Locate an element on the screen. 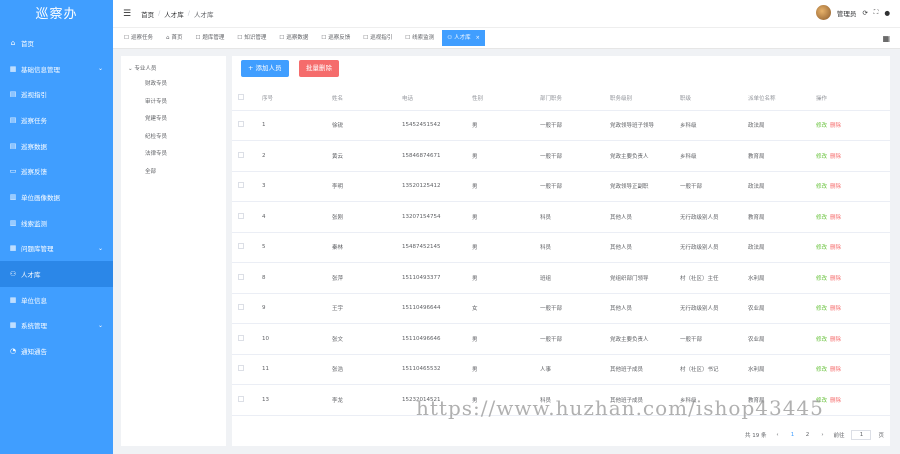 Image resolution: width=900 pixels, height=454 pixels. tree-node: 全部 is located at coordinates (173, 173).